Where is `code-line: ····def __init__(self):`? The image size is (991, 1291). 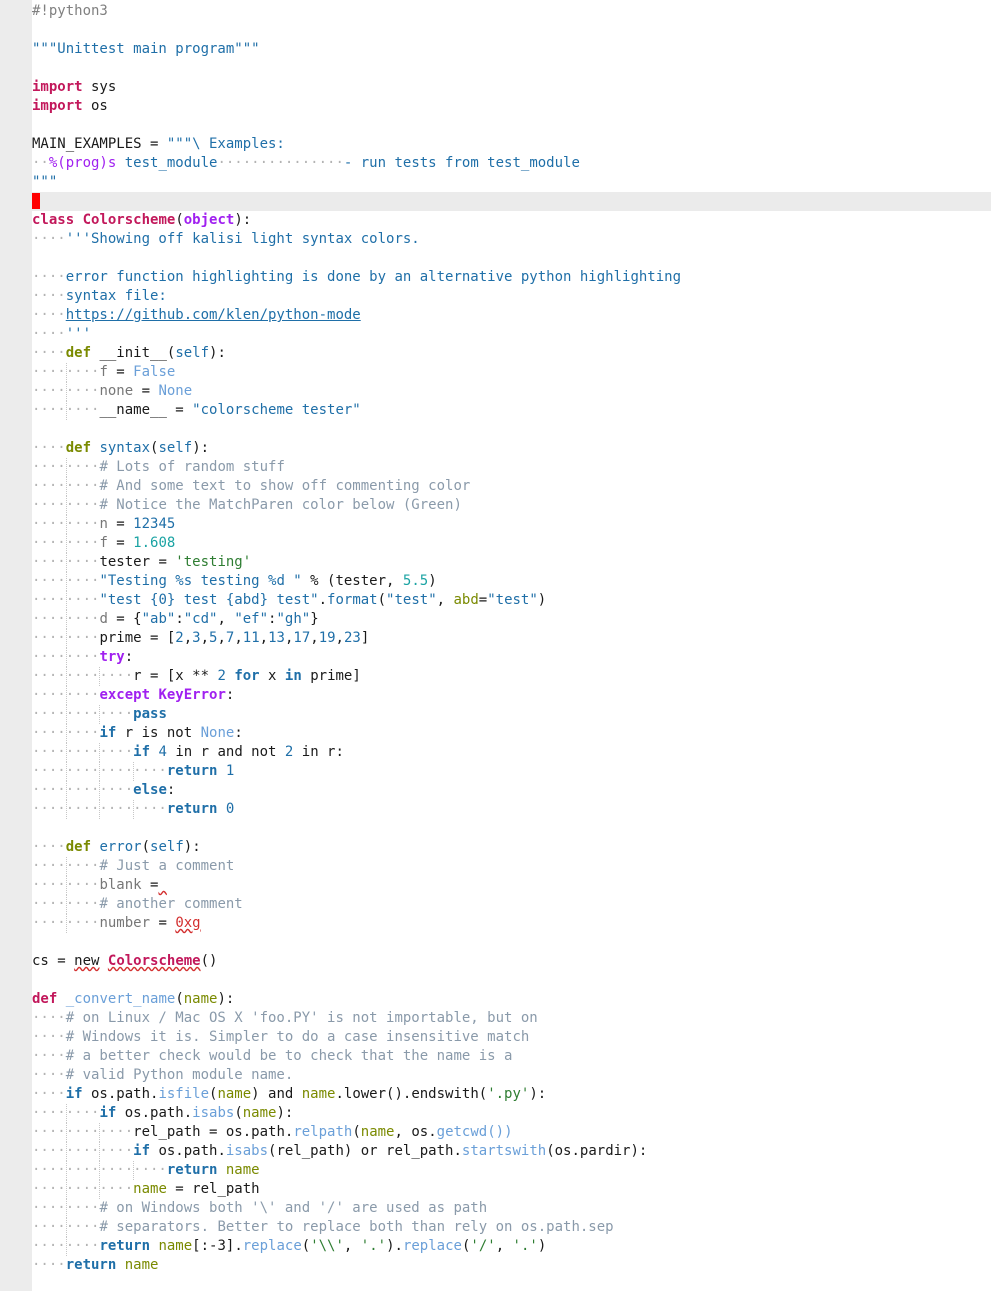 code-line: ····def __init__(self): is located at coordinates (511, 353).